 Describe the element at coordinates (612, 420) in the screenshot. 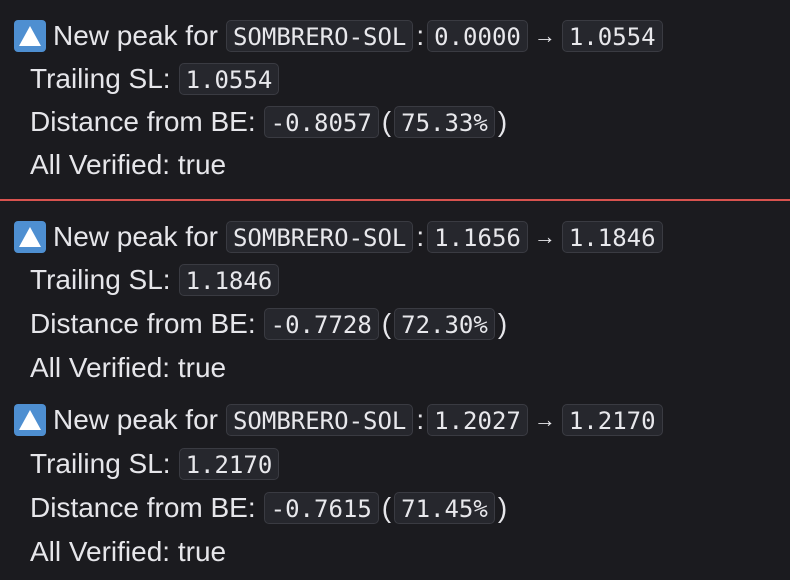

I see `to-value: 1.2170` at that location.